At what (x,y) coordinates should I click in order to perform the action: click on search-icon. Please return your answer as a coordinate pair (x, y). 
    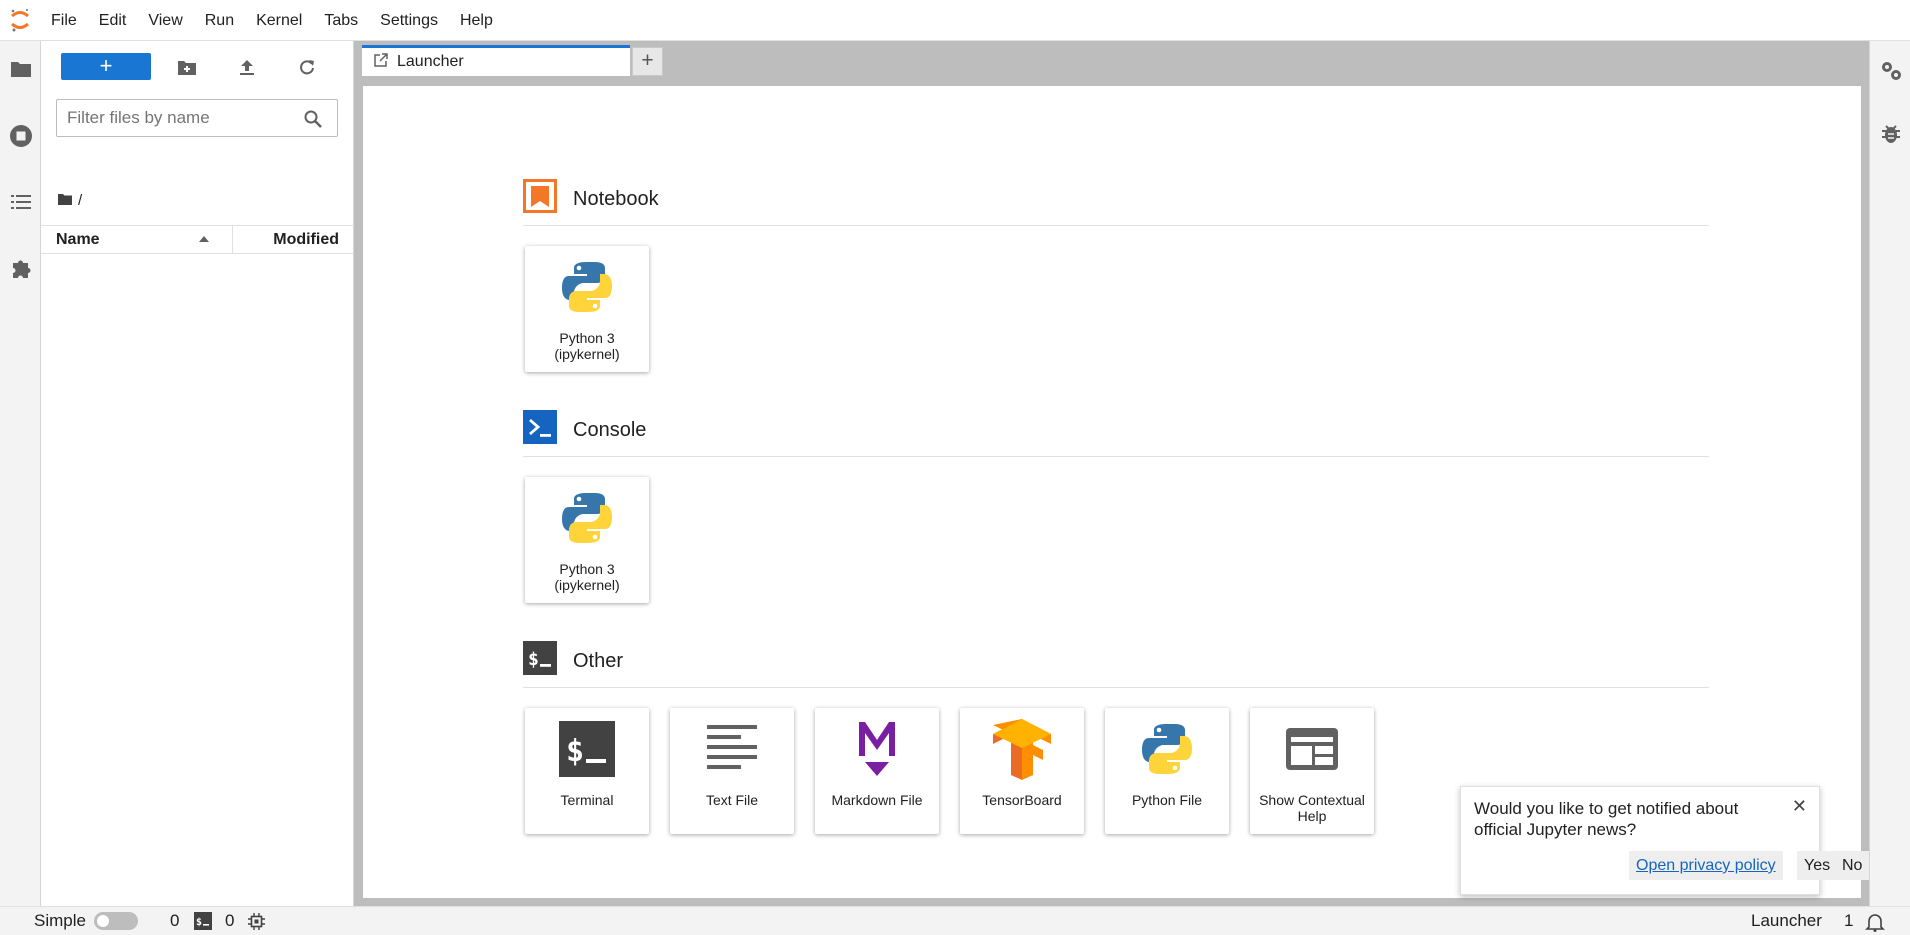
    Looking at the image, I should click on (313, 119).